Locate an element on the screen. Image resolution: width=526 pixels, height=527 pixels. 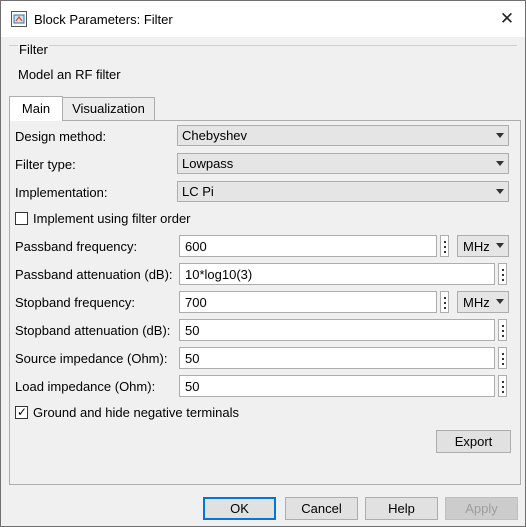
ok-button: OK is located at coordinates (239, 508).